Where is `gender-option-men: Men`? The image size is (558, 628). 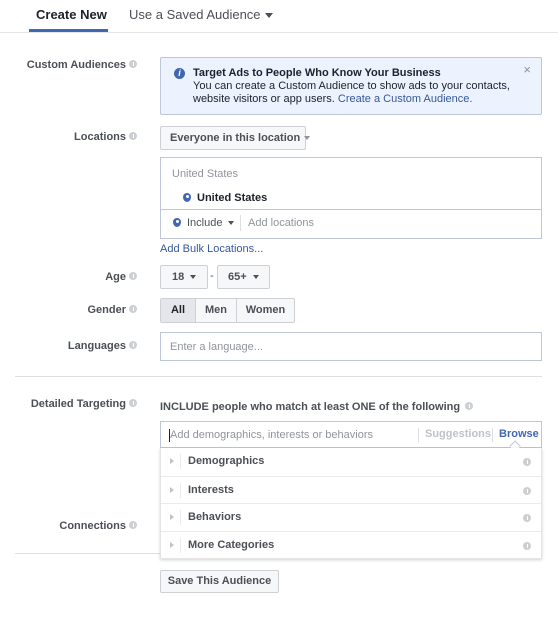 gender-option-men: Men is located at coordinates (215, 310).